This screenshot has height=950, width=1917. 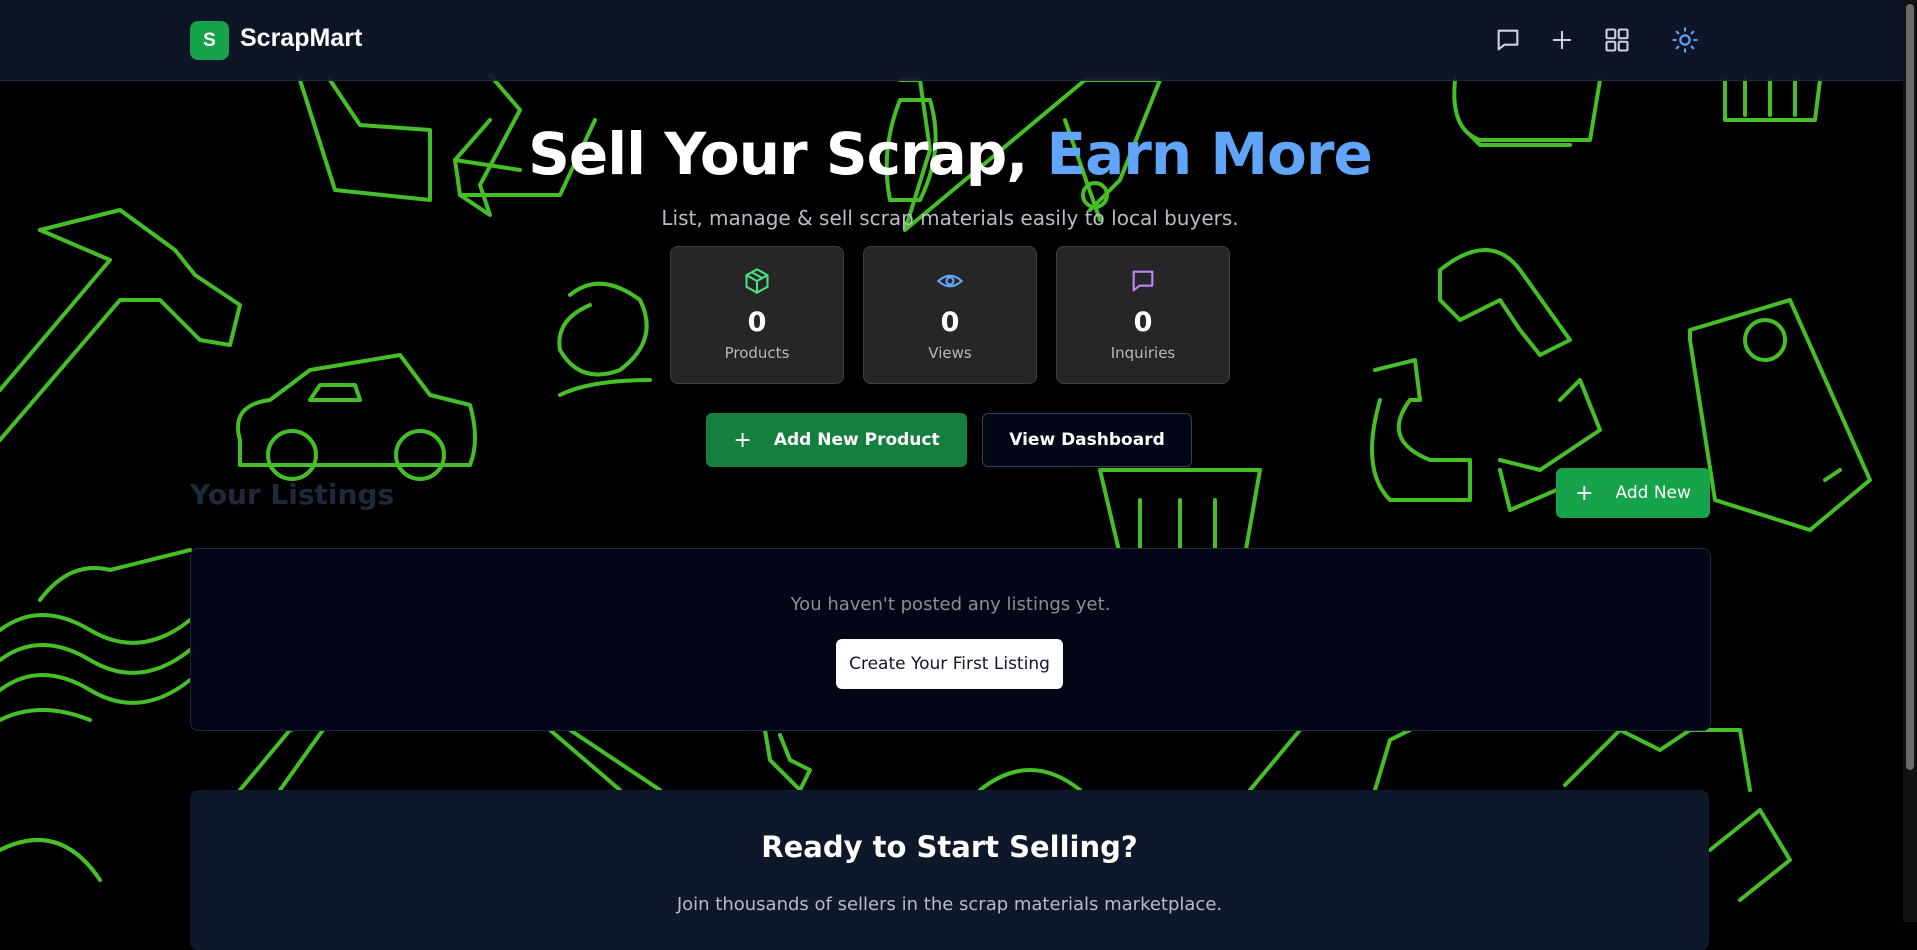 What do you see at coordinates (1653, 493) in the screenshot?
I see `add-new-label: Add New` at bounding box center [1653, 493].